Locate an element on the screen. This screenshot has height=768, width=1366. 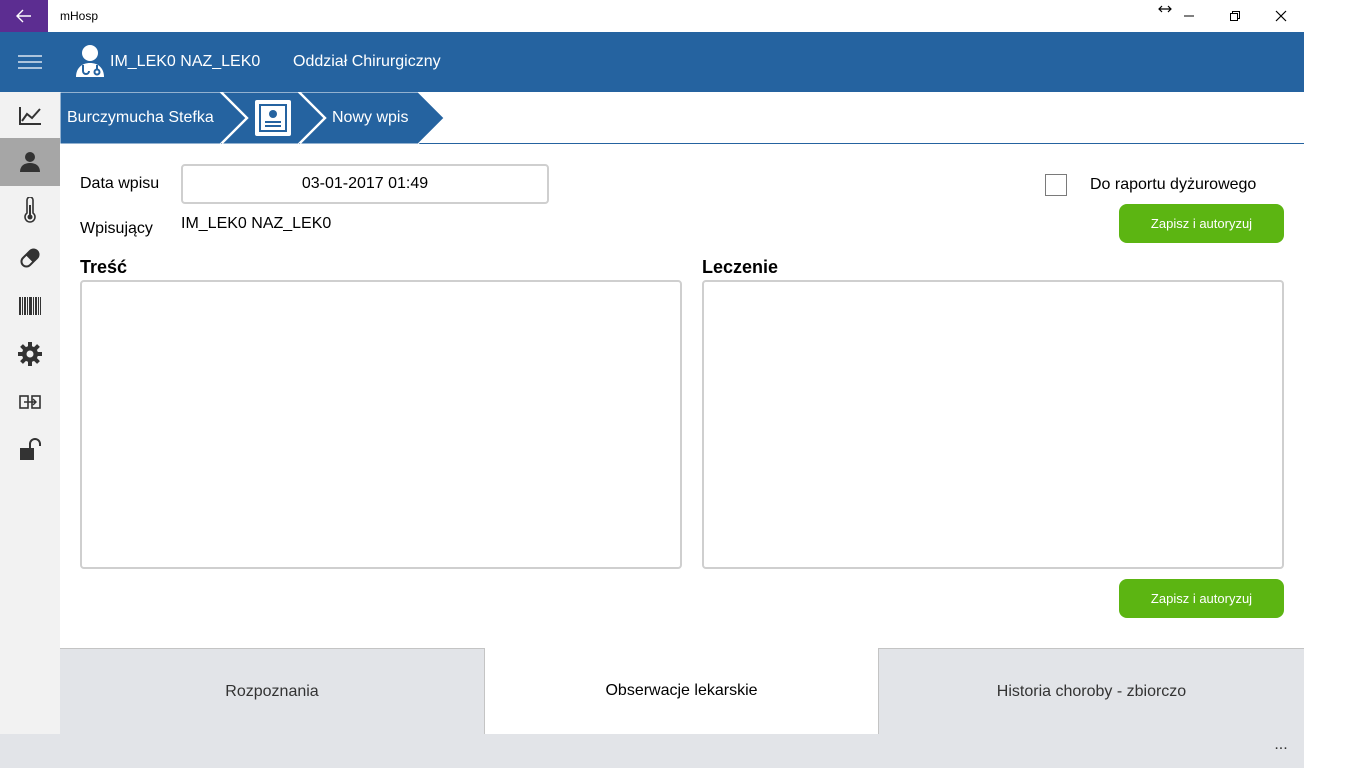
patient-icon is located at coordinates (30, 162).